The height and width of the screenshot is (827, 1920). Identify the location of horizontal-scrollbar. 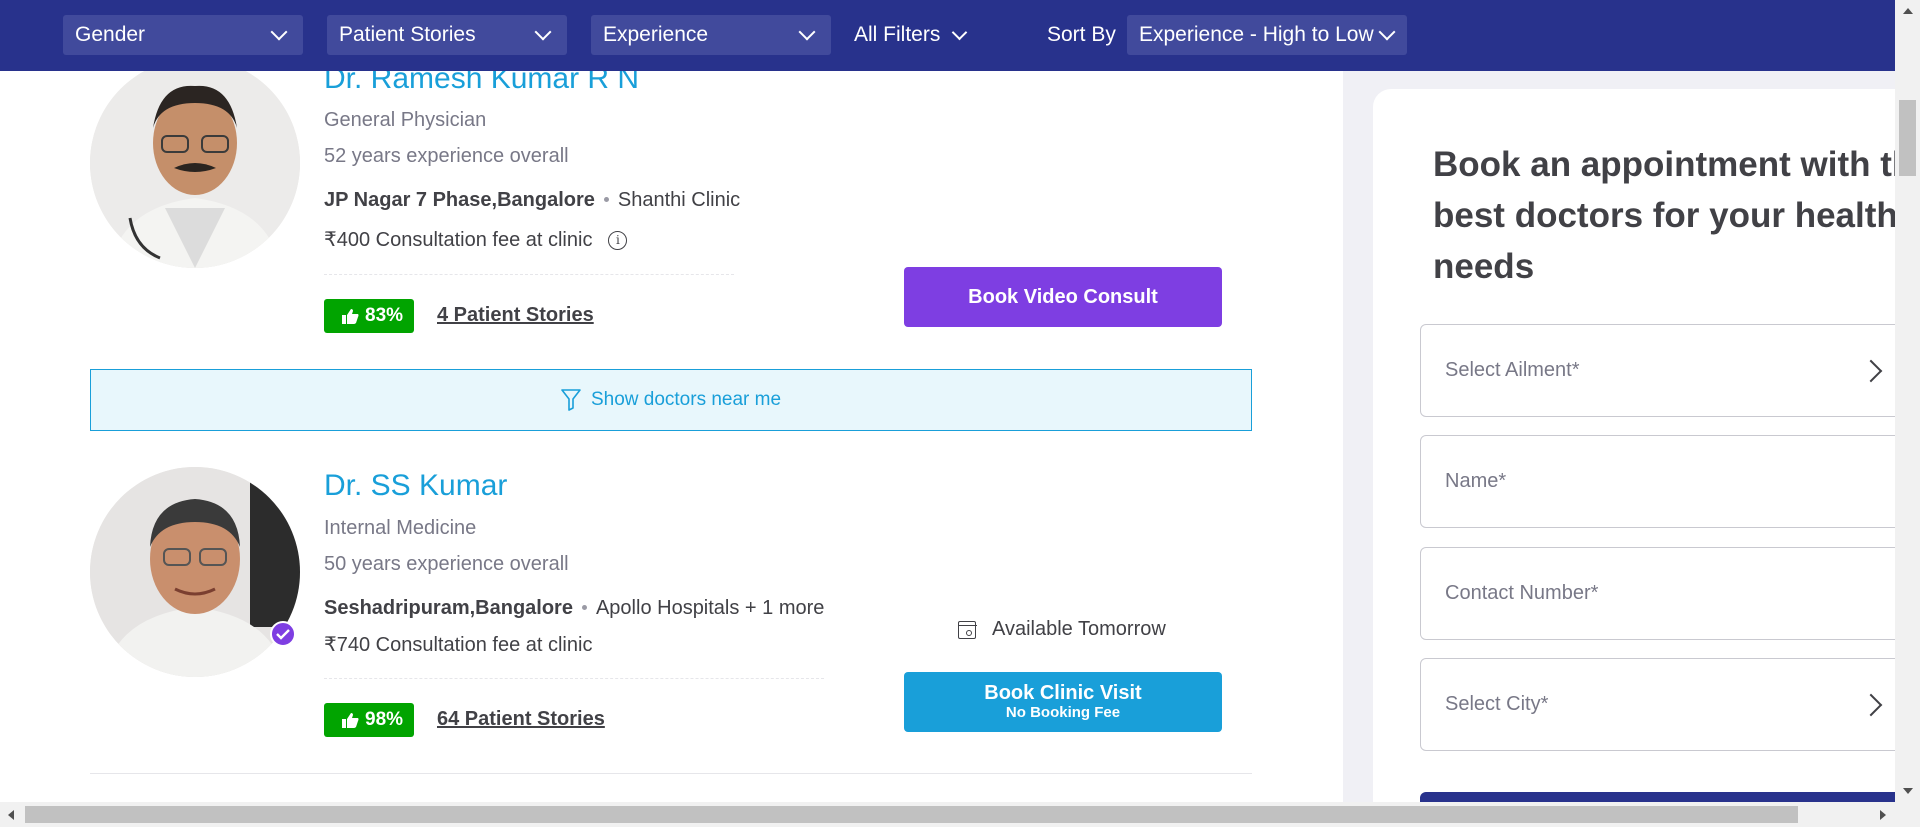
(960, 814).